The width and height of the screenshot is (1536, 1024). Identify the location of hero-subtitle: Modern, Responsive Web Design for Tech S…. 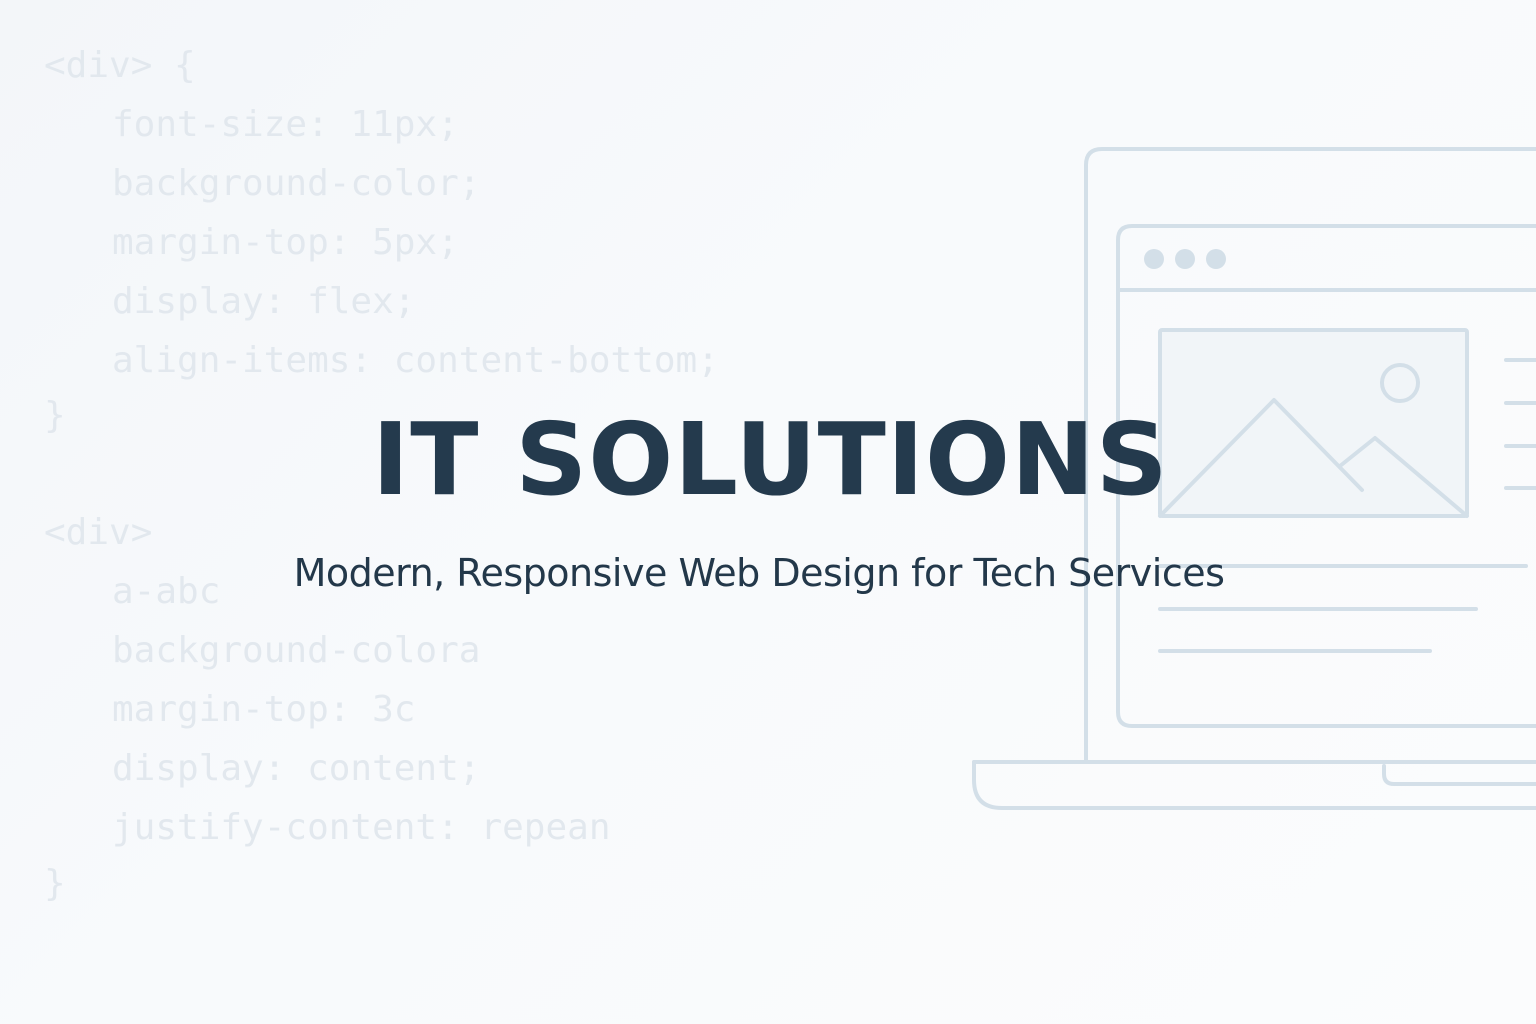
(759, 573).